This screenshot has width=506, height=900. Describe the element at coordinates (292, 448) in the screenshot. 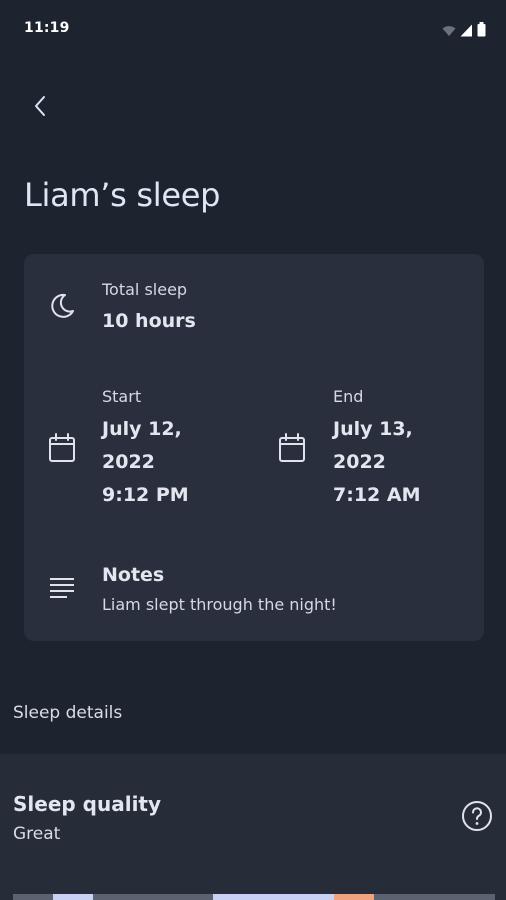

I see `end-calendar-icon` at that location.